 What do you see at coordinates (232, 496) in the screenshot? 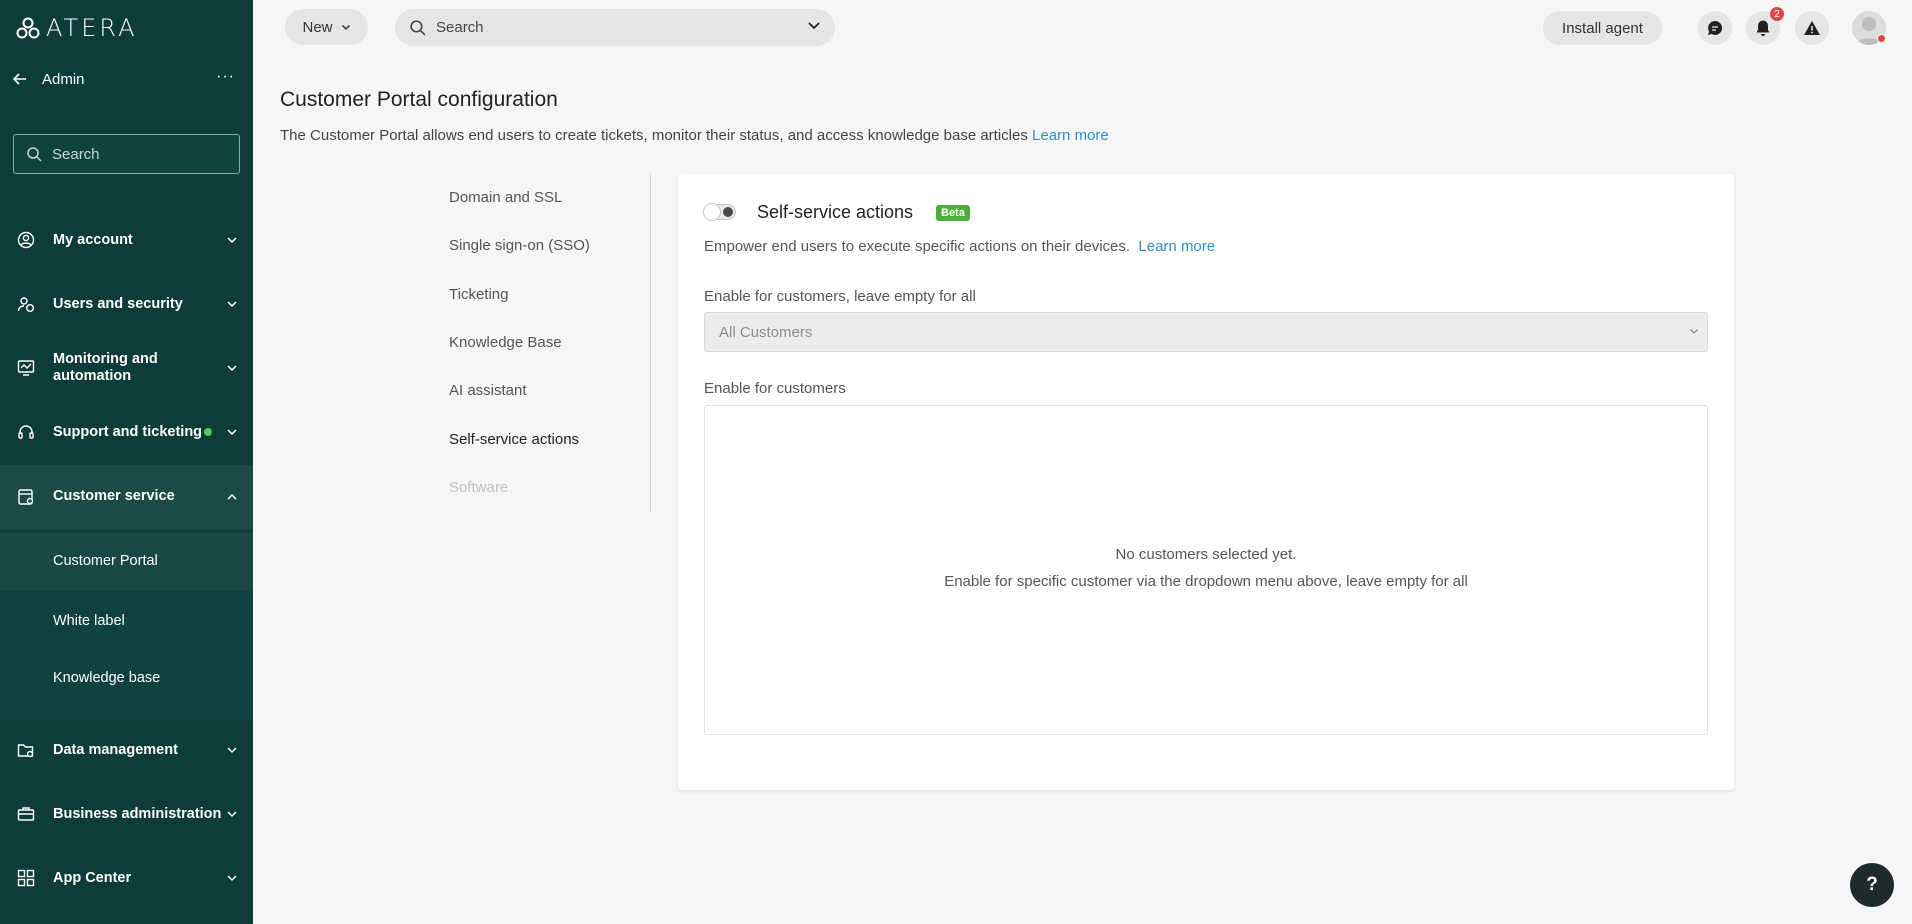
I see `chevron-up-icon` at bounding box center [232, 496].